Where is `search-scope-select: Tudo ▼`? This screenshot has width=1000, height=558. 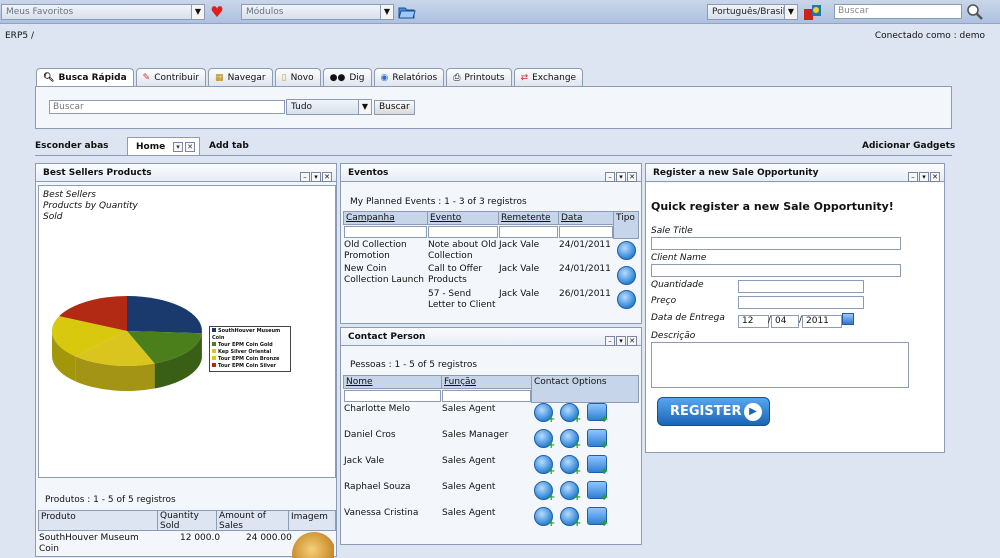
search-scope-select: Tudo ▼ is located at coordinates (329, 107).